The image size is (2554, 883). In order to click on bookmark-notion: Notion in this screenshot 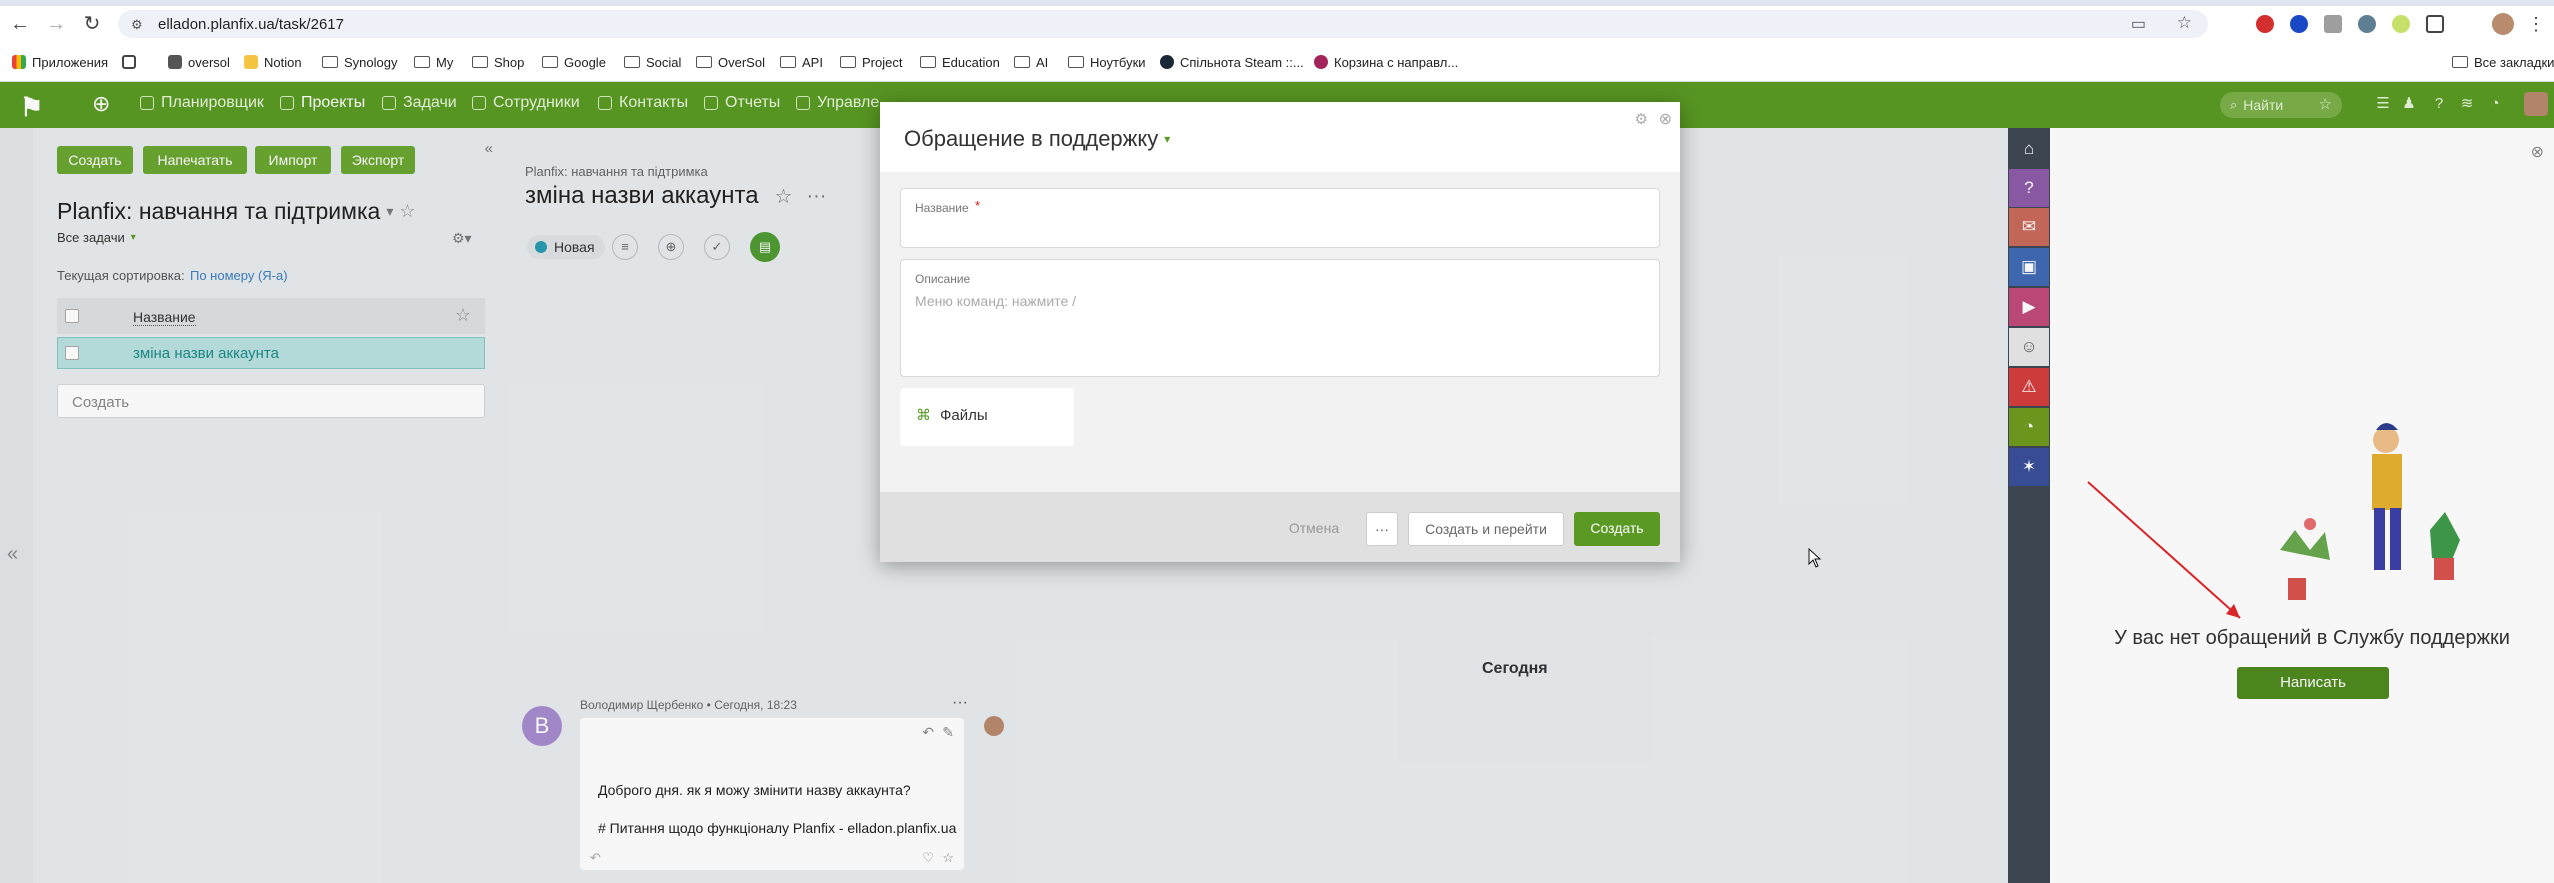, I will do `click(273, 62)`.